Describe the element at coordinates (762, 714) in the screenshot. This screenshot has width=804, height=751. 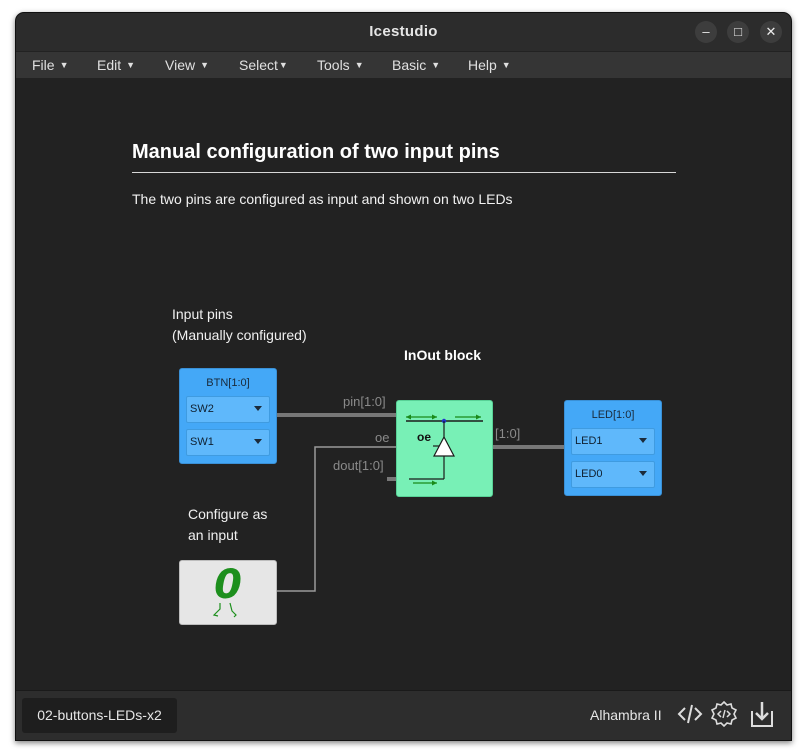
I see `download-icon` at that location.